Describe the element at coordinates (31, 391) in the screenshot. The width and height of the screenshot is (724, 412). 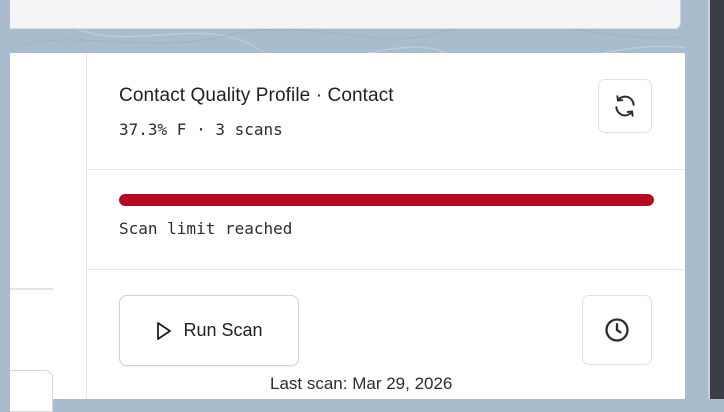
I see `left-input-field` at that location.